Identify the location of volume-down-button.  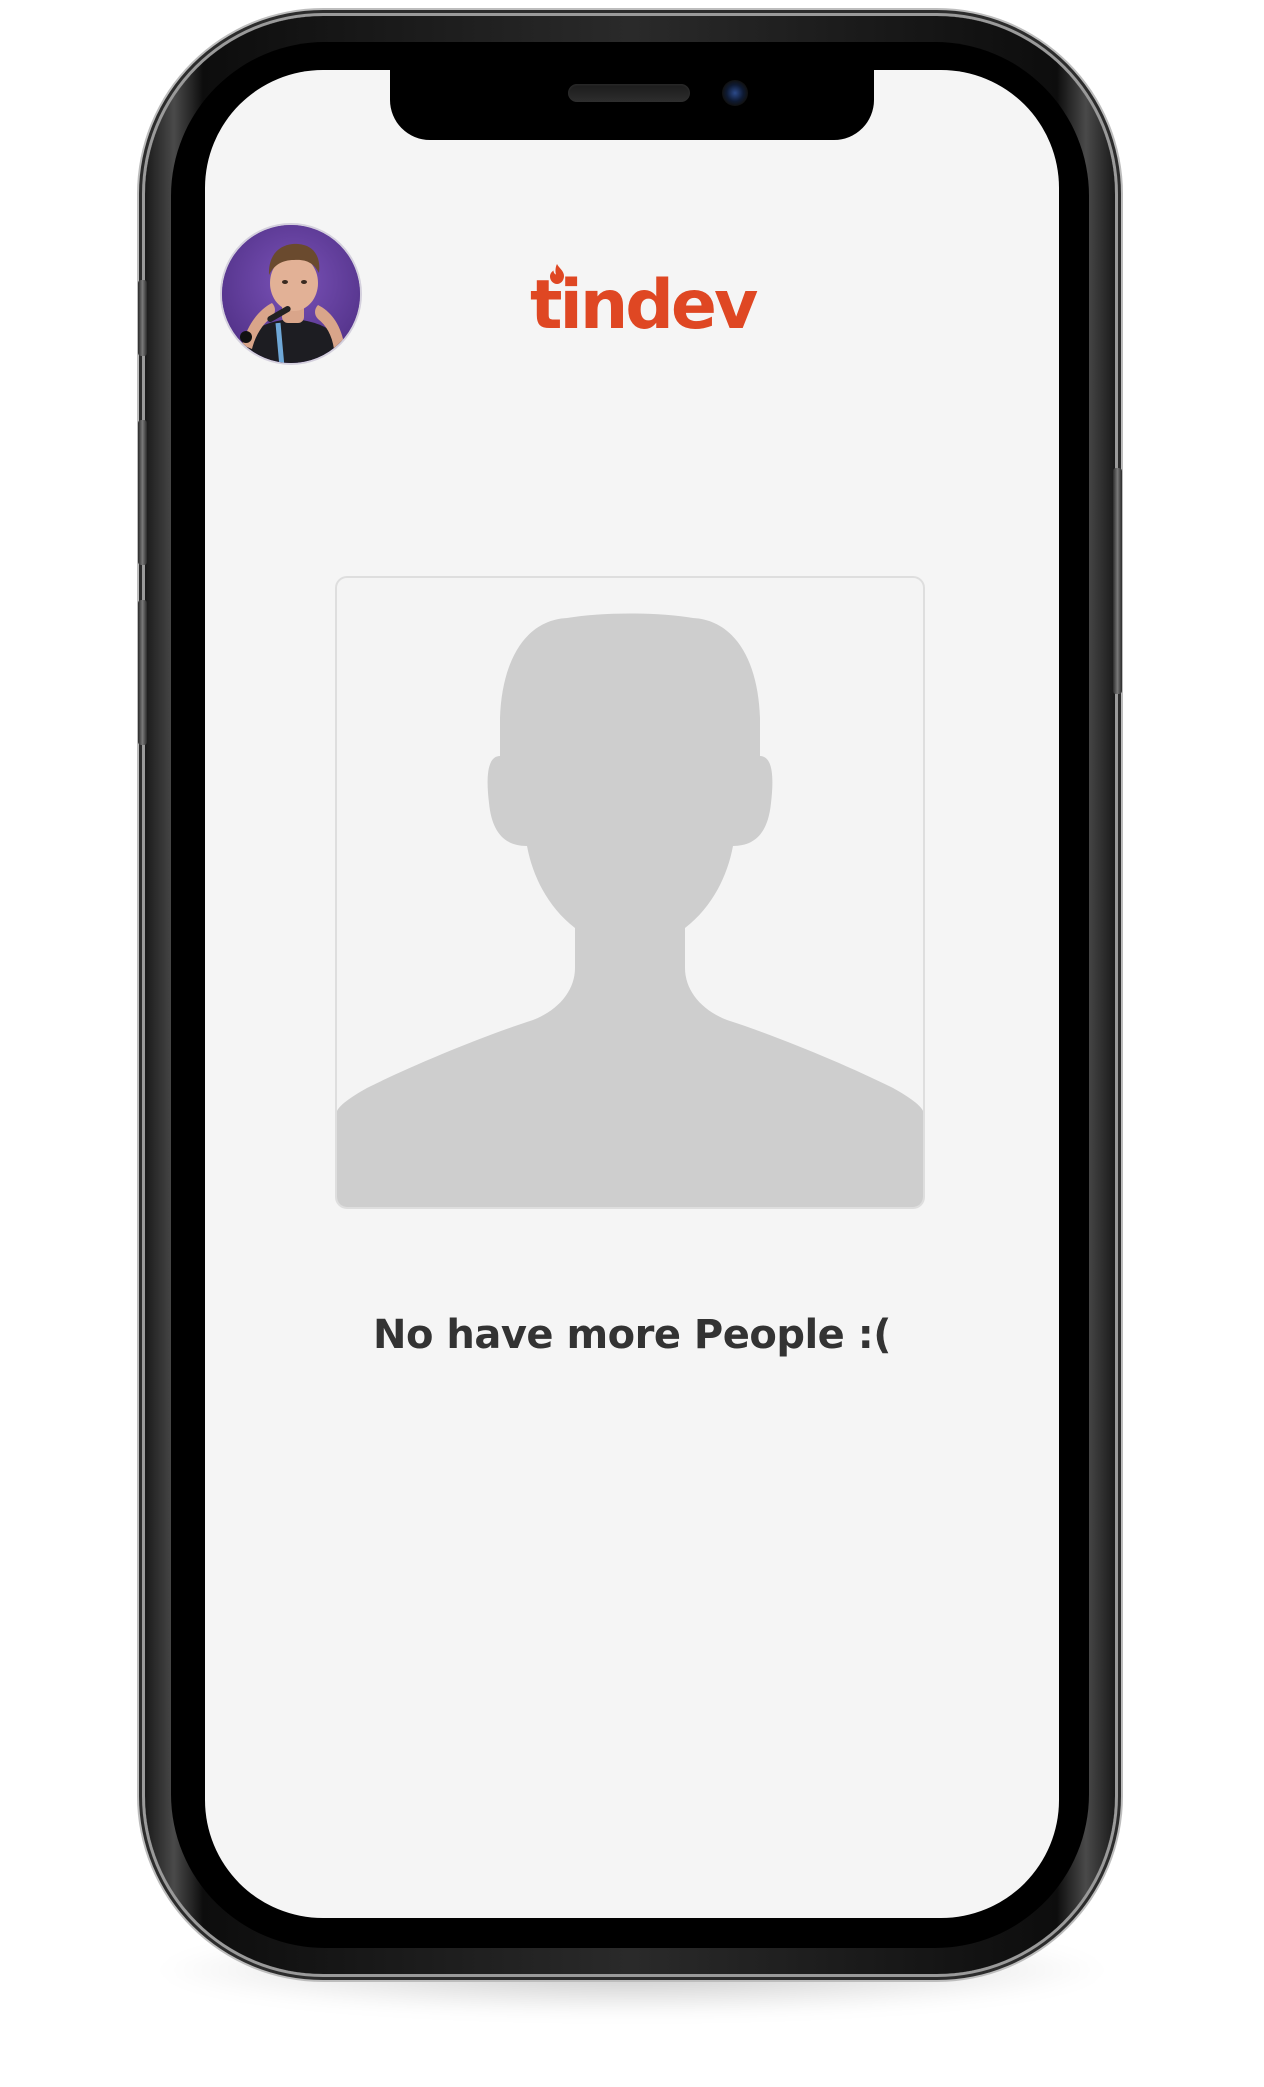
(142, 672).